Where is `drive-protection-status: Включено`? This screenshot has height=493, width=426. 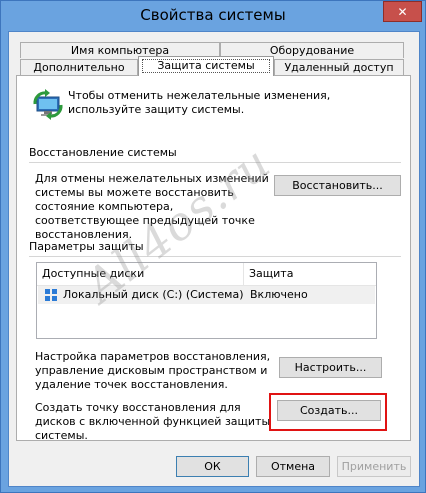
drive-protection-status: Включено is located at coordinates (279, 294).